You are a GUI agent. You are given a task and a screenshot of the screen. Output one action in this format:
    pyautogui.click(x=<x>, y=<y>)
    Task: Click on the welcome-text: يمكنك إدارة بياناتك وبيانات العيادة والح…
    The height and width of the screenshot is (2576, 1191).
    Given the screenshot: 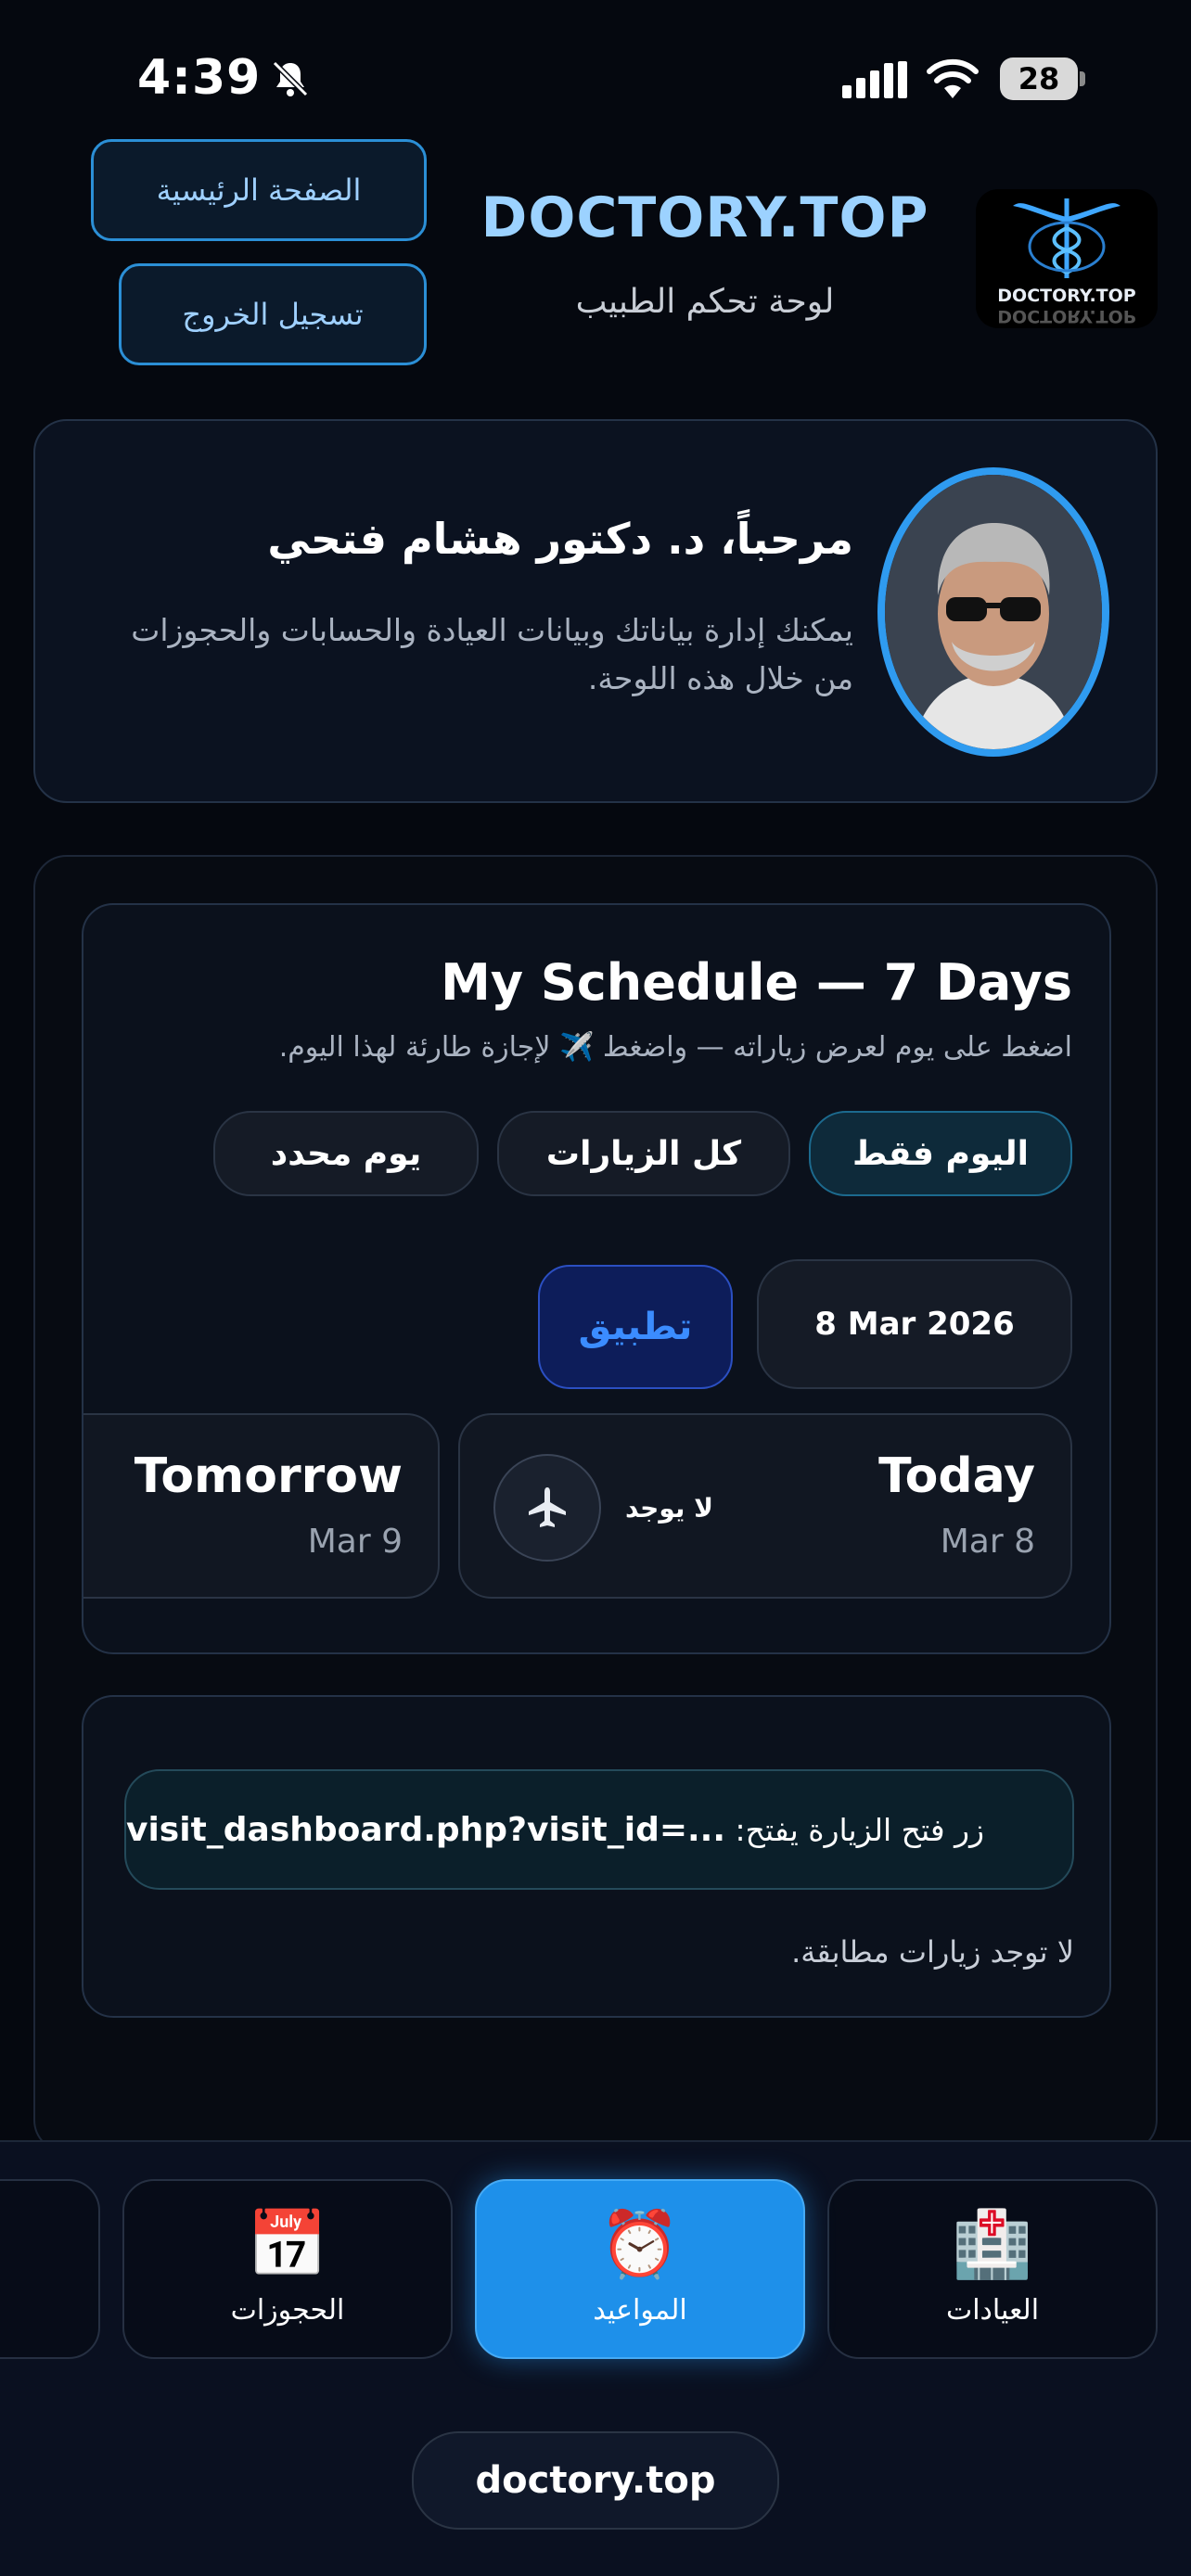 What is the action you would take?
    pyautogui.click(x=492, y=654)
    